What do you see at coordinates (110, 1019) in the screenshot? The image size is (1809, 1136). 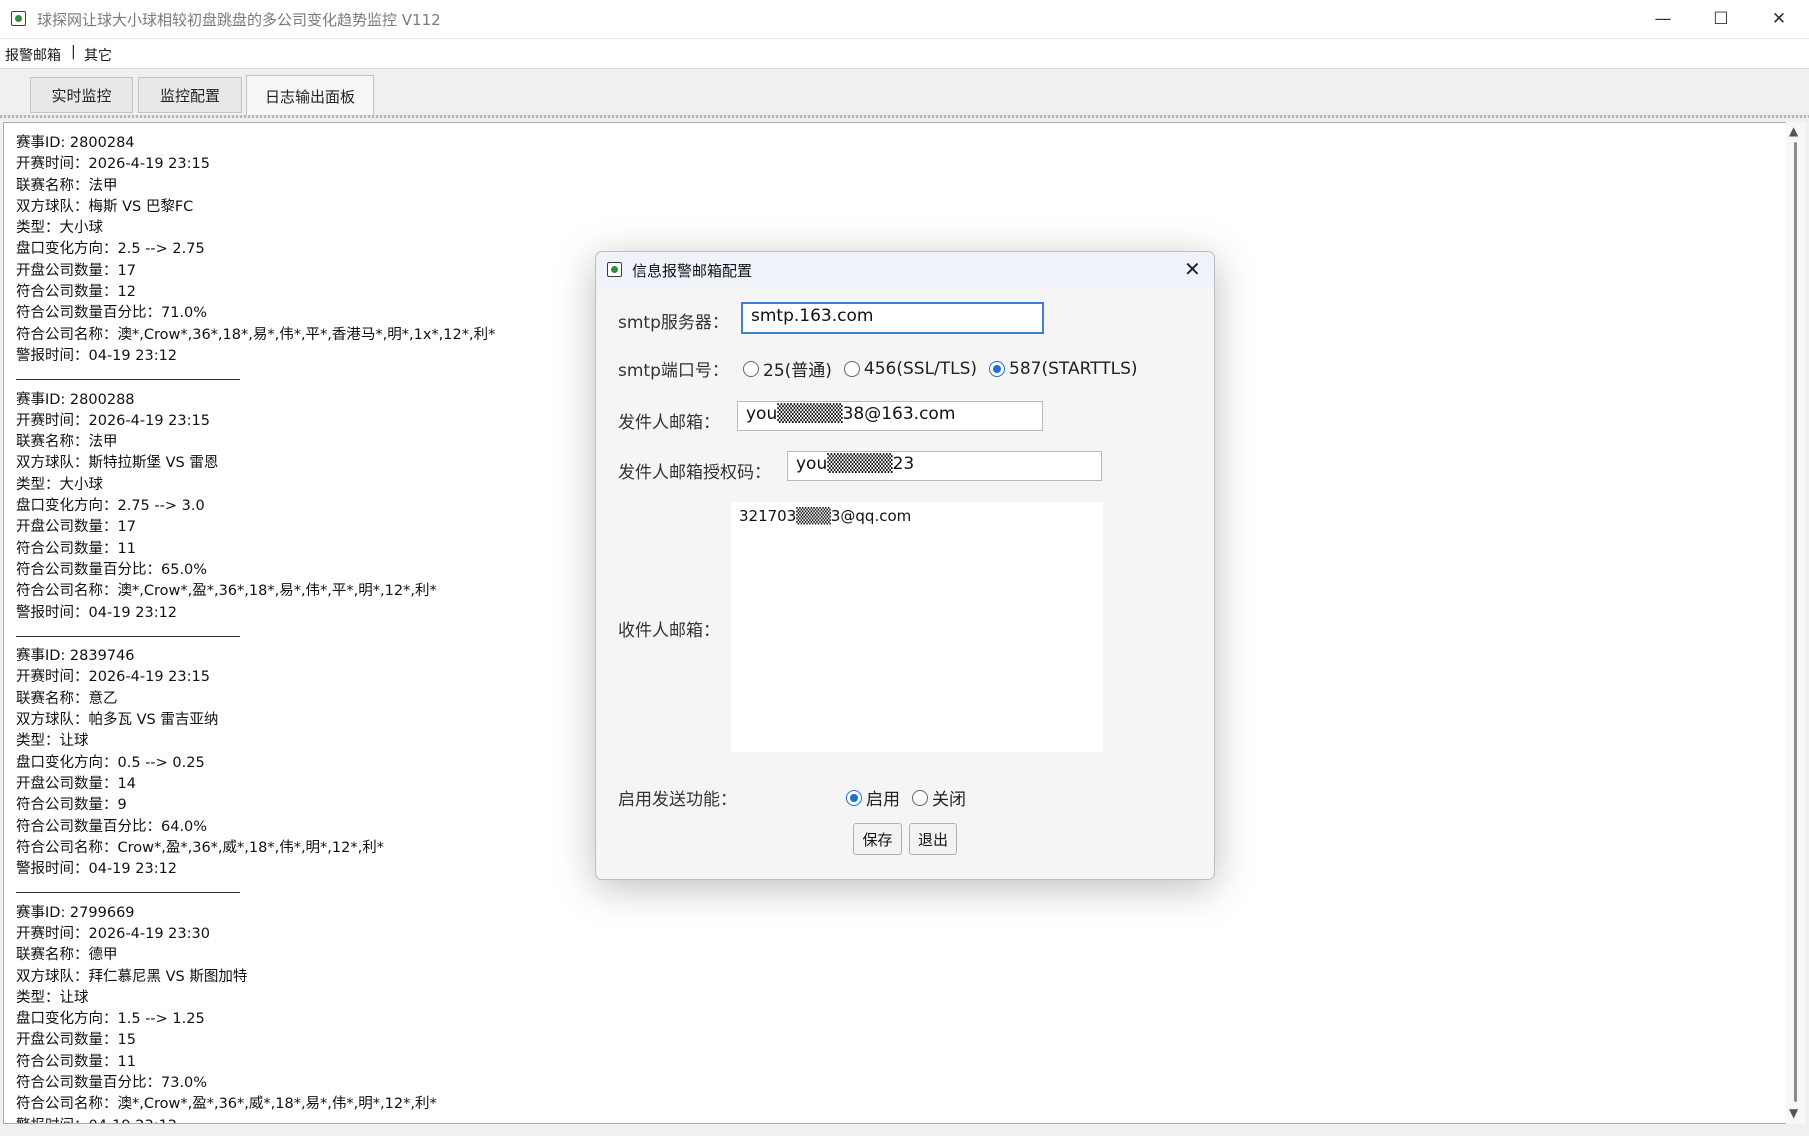 I see `log-line: 盘口变化方向：1.5 --> 1.25` at bounding box center [110, 1019].